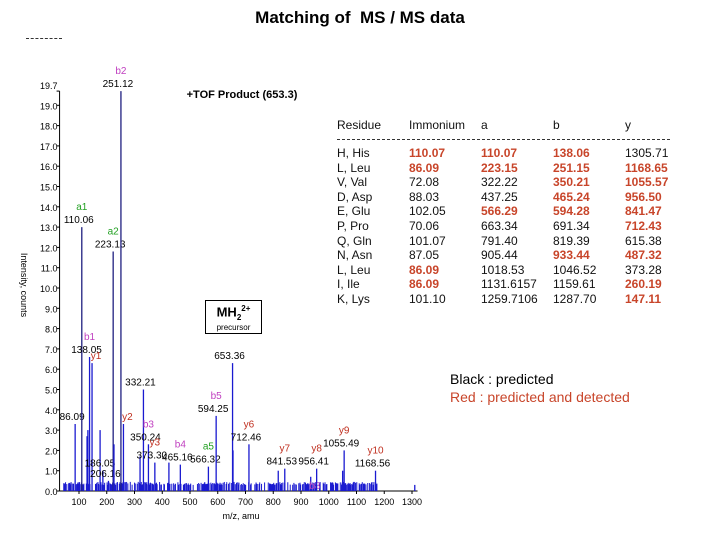 This screenshot has width=720, height=540. Describe the element at coordinates (412, 502) in the screenshot. I see `x-tick-label: 1300` at that location.